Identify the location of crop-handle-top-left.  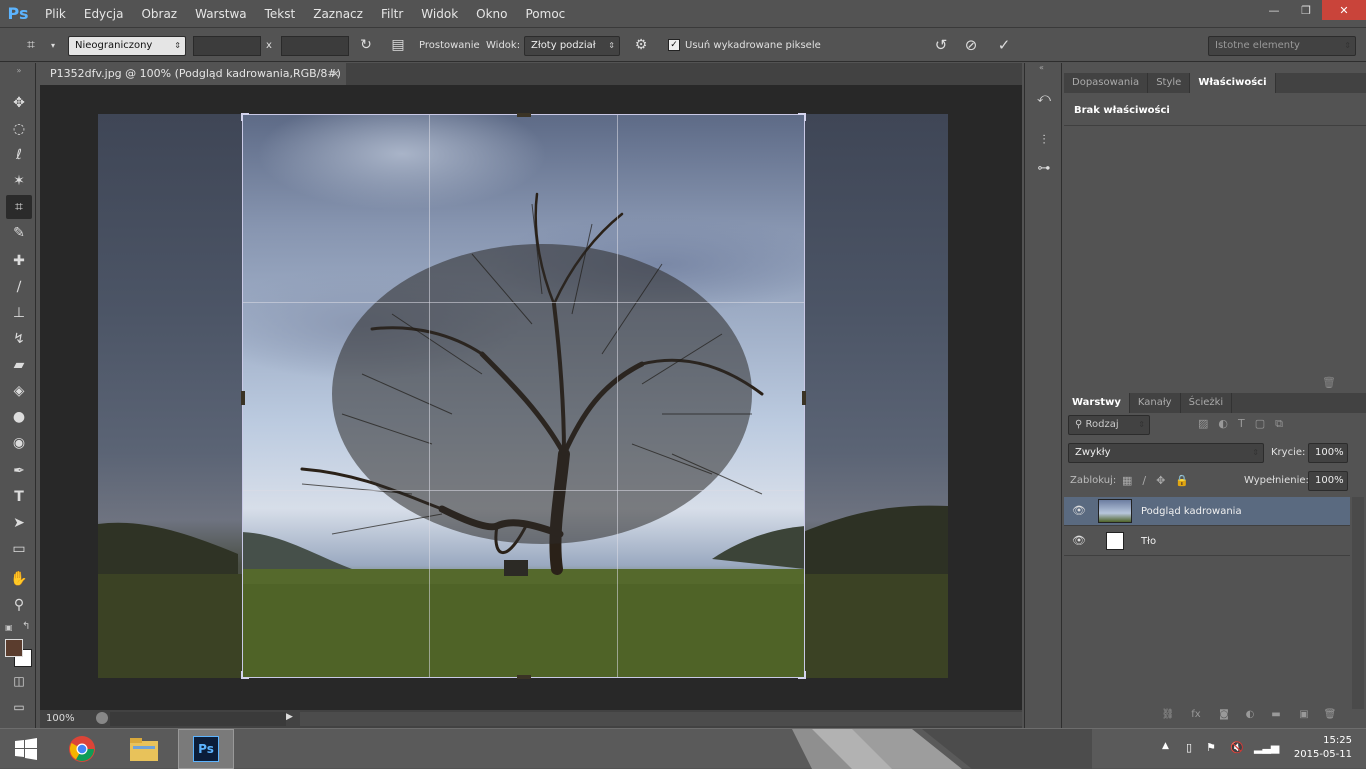
(245, 117).